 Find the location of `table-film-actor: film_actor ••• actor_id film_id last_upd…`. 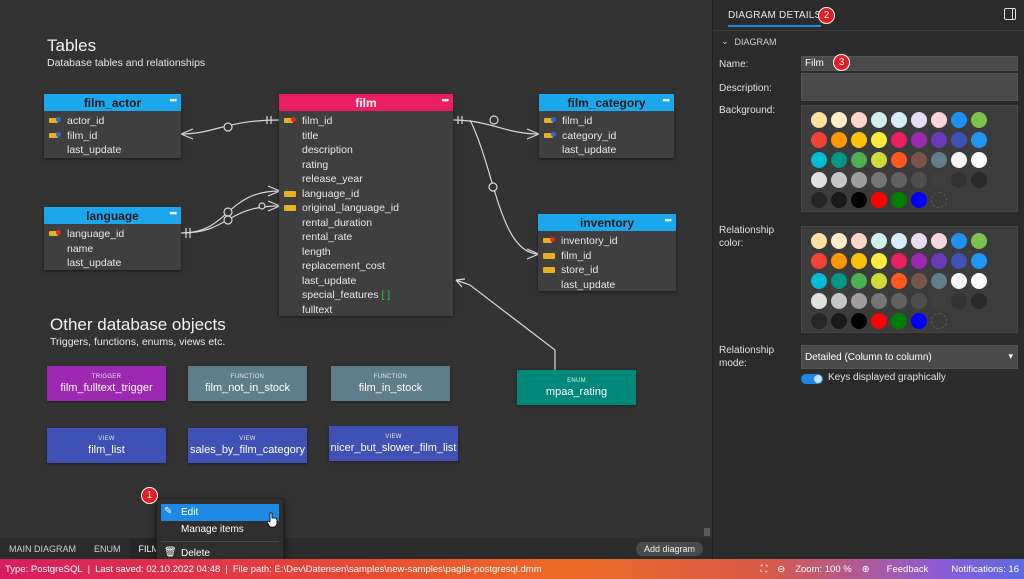

table-film-actor: film_actor ••• actor_id film_id last_upd… is located at coordinates (112, 126).